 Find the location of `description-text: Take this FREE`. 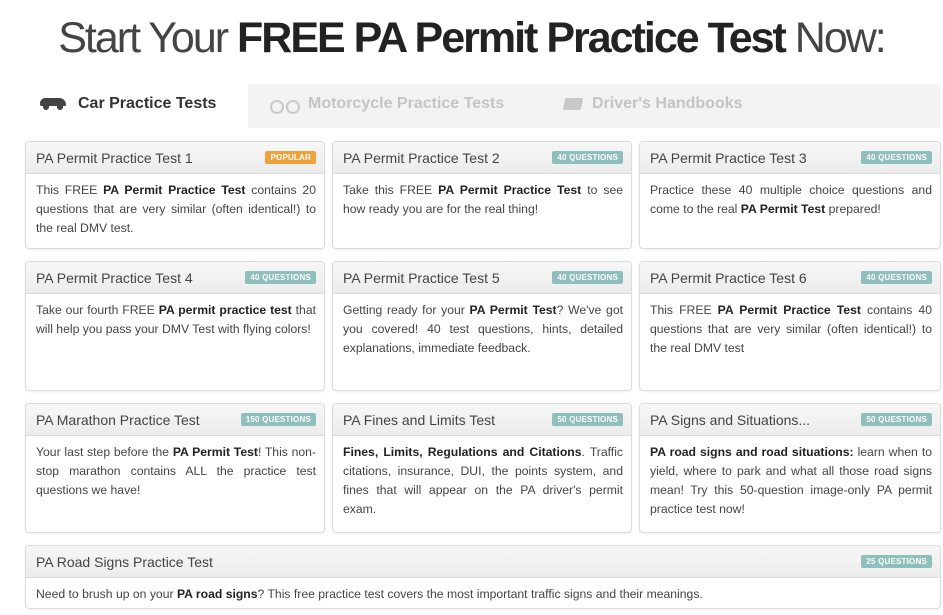

description-text: Take this FREE is located at coordinates (391, 190).